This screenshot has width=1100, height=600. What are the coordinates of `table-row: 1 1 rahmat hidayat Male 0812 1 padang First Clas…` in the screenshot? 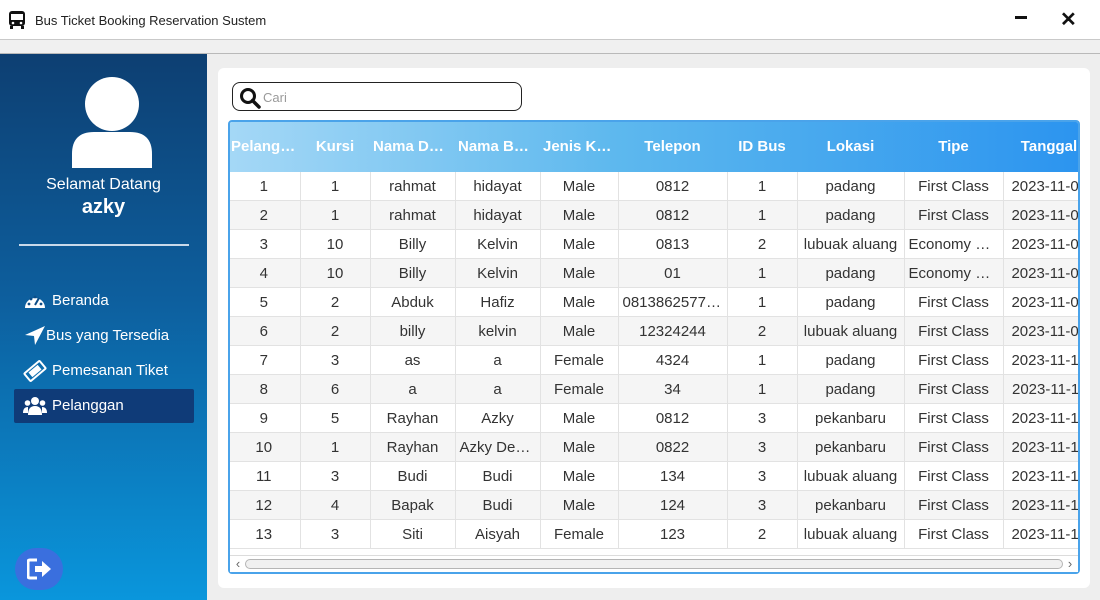 It's located at (654, 186).